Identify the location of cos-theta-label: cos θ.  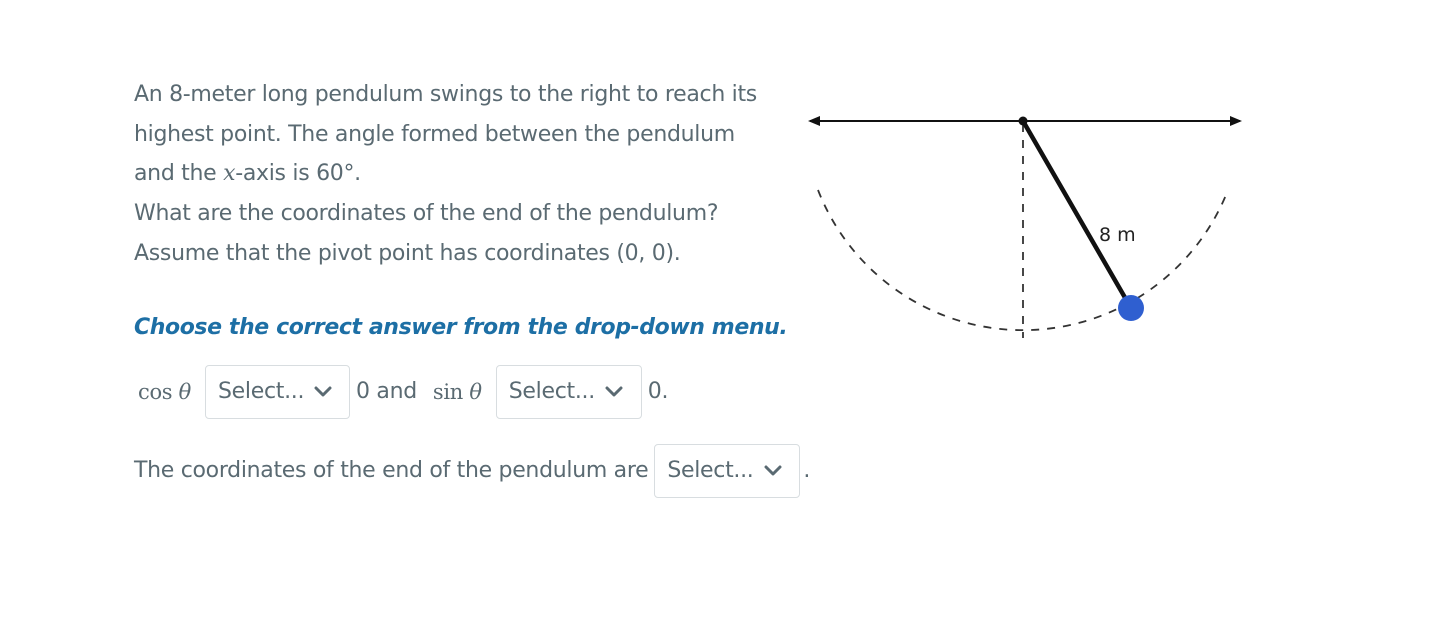
(164, 392).